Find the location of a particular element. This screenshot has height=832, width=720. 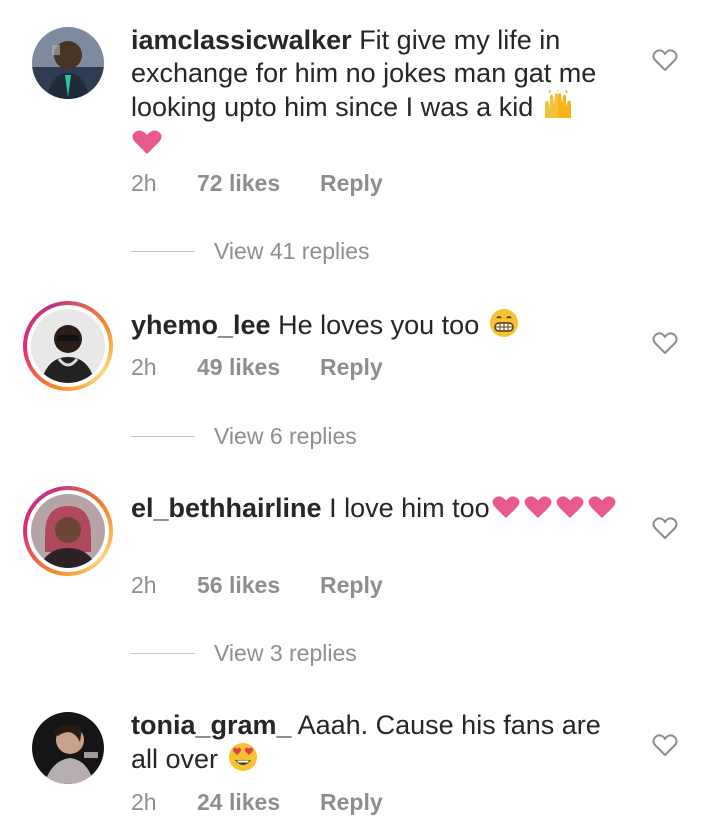

view-replies-button: View 41 replies is located at coordinates (250, 251).